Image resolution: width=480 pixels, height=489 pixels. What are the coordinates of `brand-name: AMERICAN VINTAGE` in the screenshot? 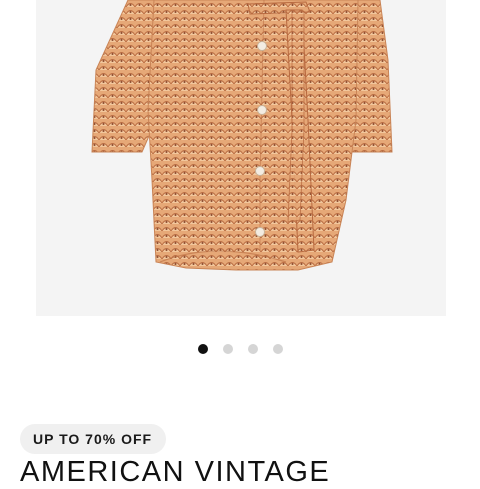 It's located at (175, 472).